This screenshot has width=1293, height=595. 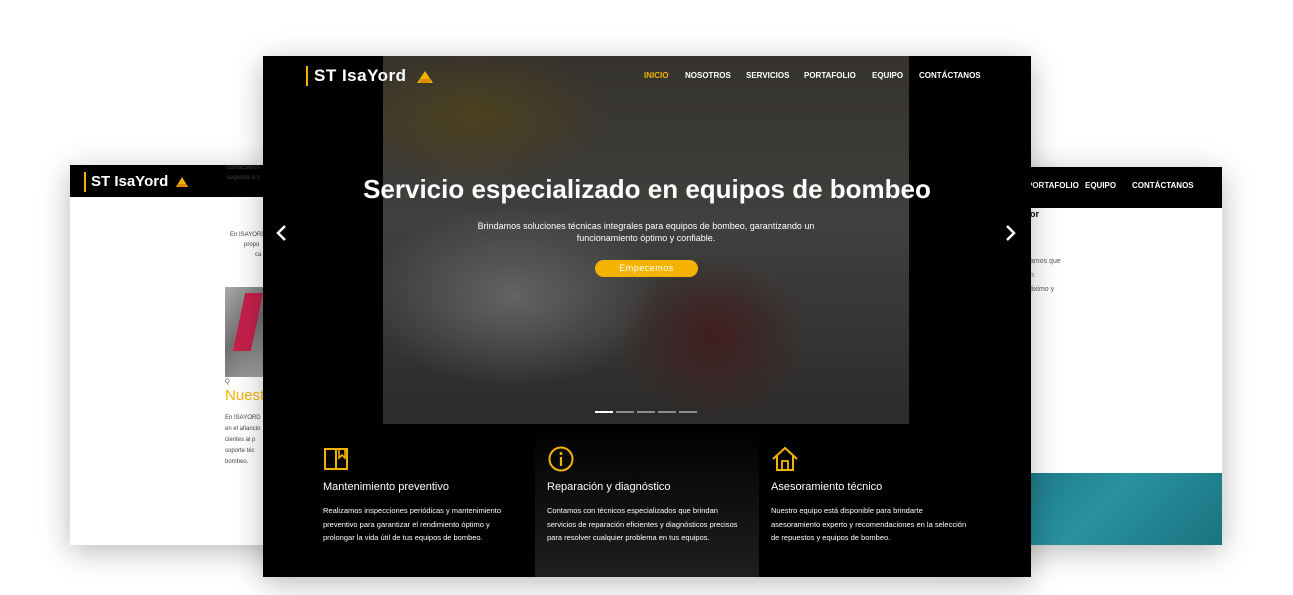 I want to click on text-fragment: amos que, so click(x=1045, y=261).